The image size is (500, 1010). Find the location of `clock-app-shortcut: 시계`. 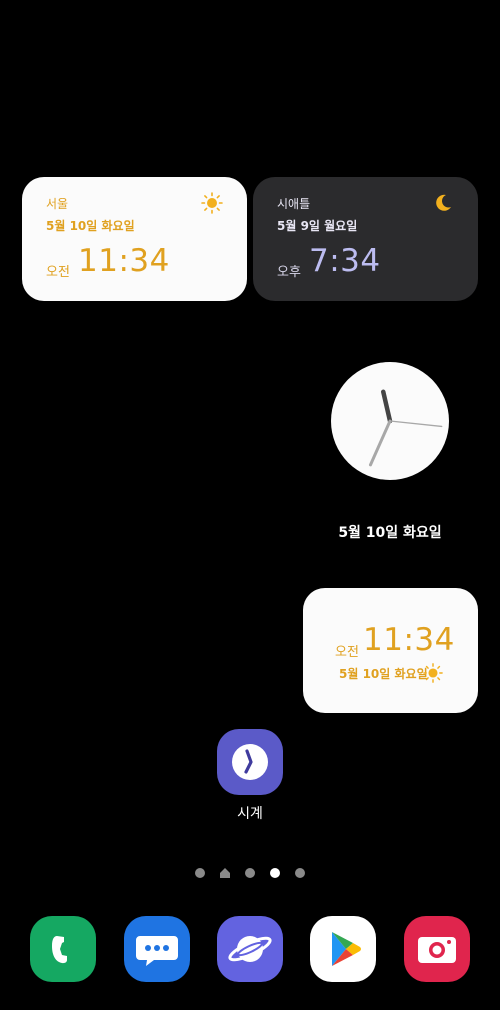

clock-app-shortcut: 시계 is located at coordinates (250, 776).